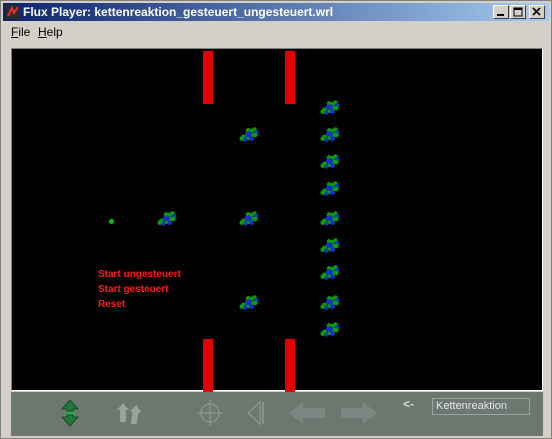  Describe the element at coordinates (111, 221) in the screenshot. I see `neutron-particle` at that location.